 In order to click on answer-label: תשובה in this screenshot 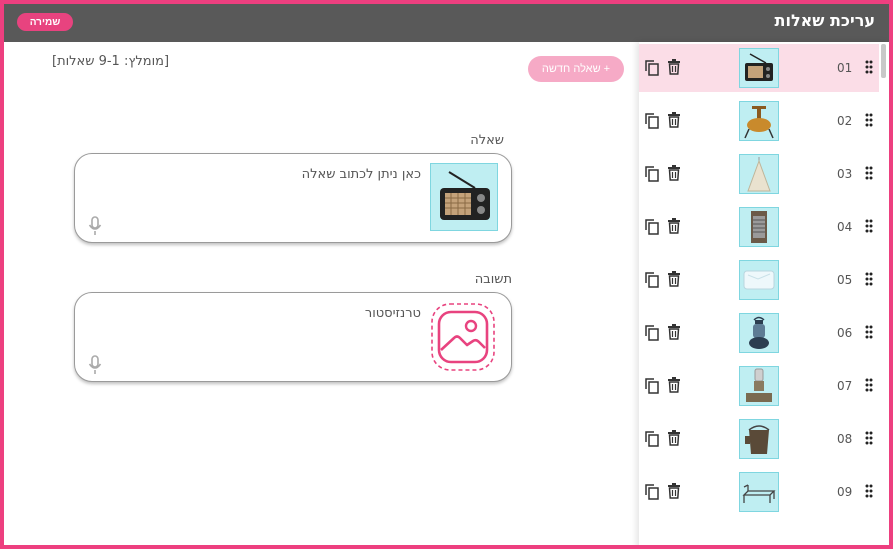, I will do `click(493, 279)`.